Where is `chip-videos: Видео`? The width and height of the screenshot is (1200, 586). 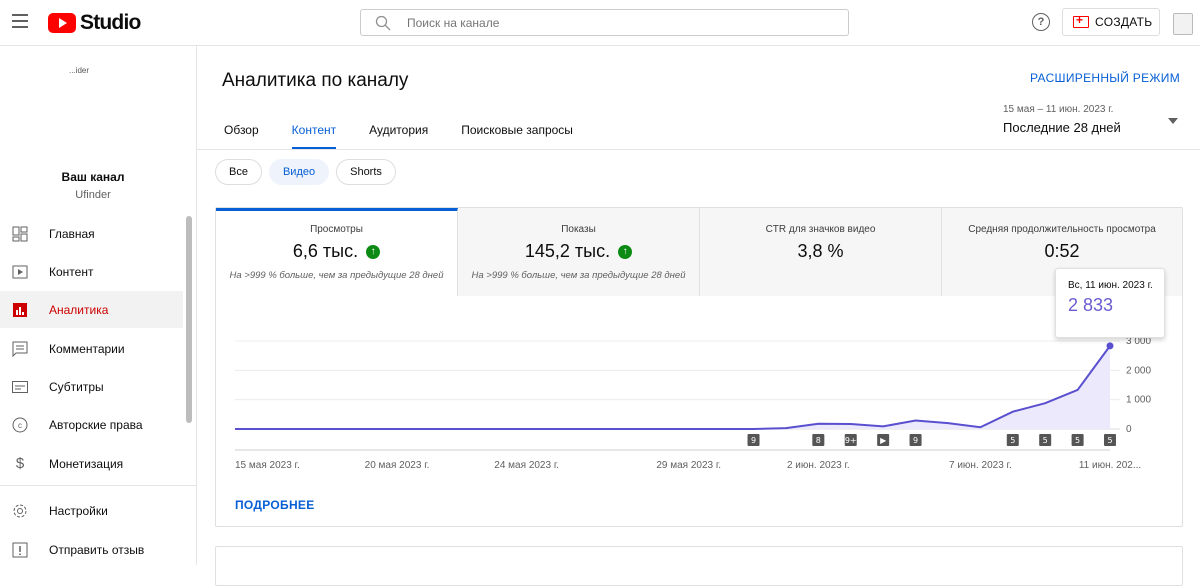
chip-videos: Видео is located at coordinates (299, 172).